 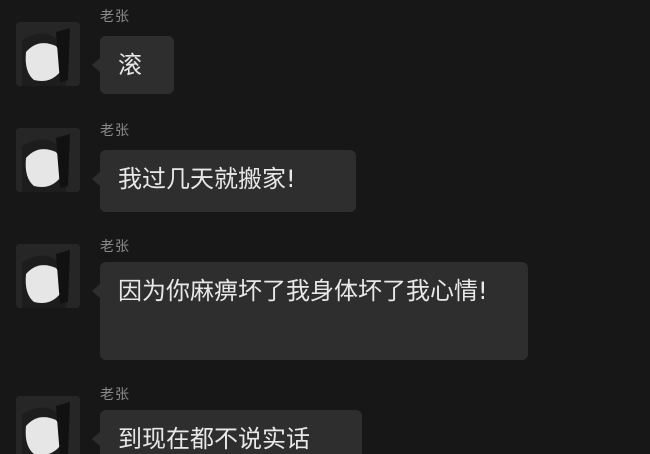 I want to click on message-bubble: 滚, so click(x=133, y=65).